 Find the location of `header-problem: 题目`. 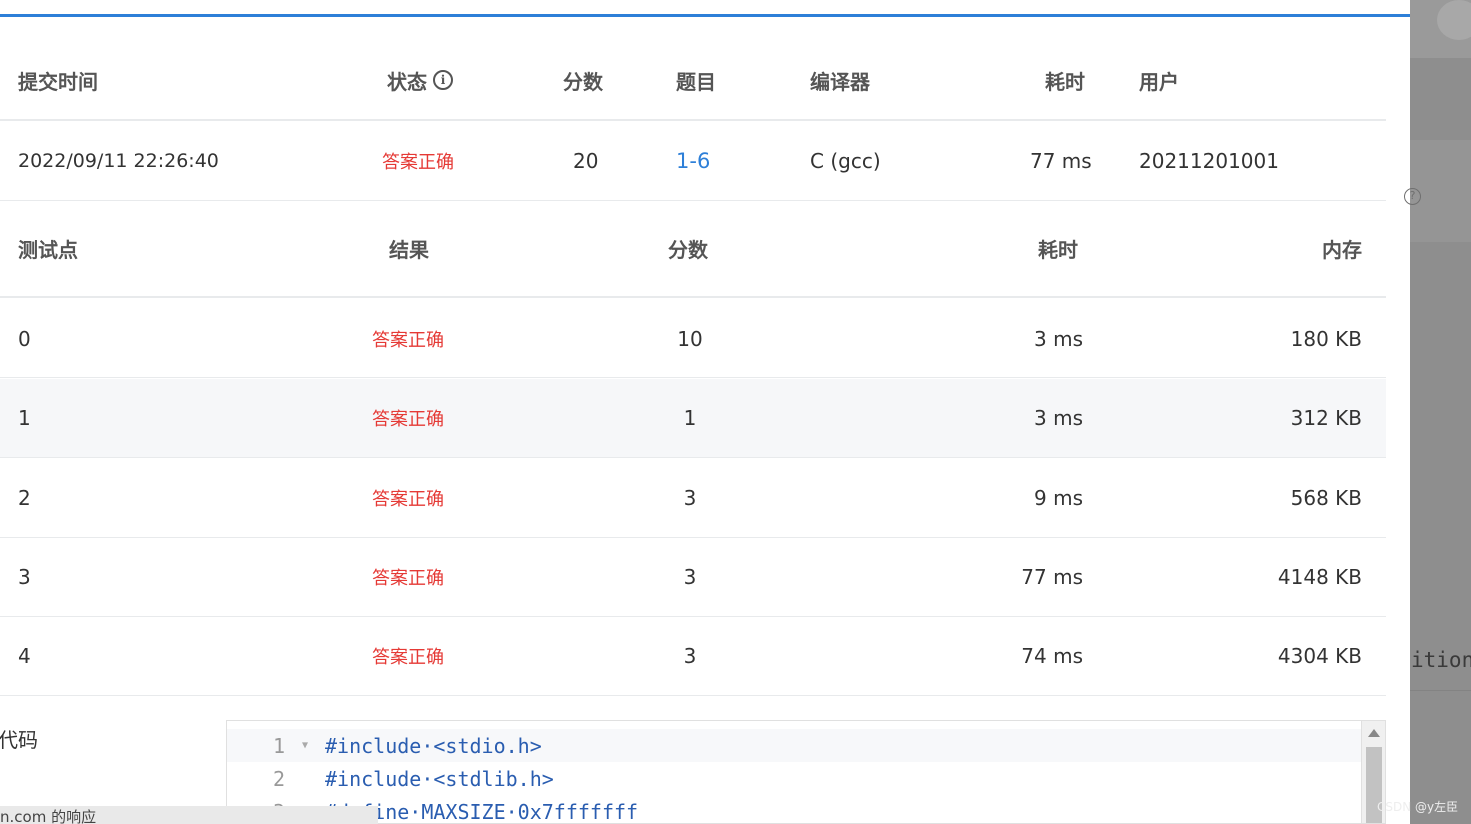

header-problem: 题目 is located at coordinates (696, 81).